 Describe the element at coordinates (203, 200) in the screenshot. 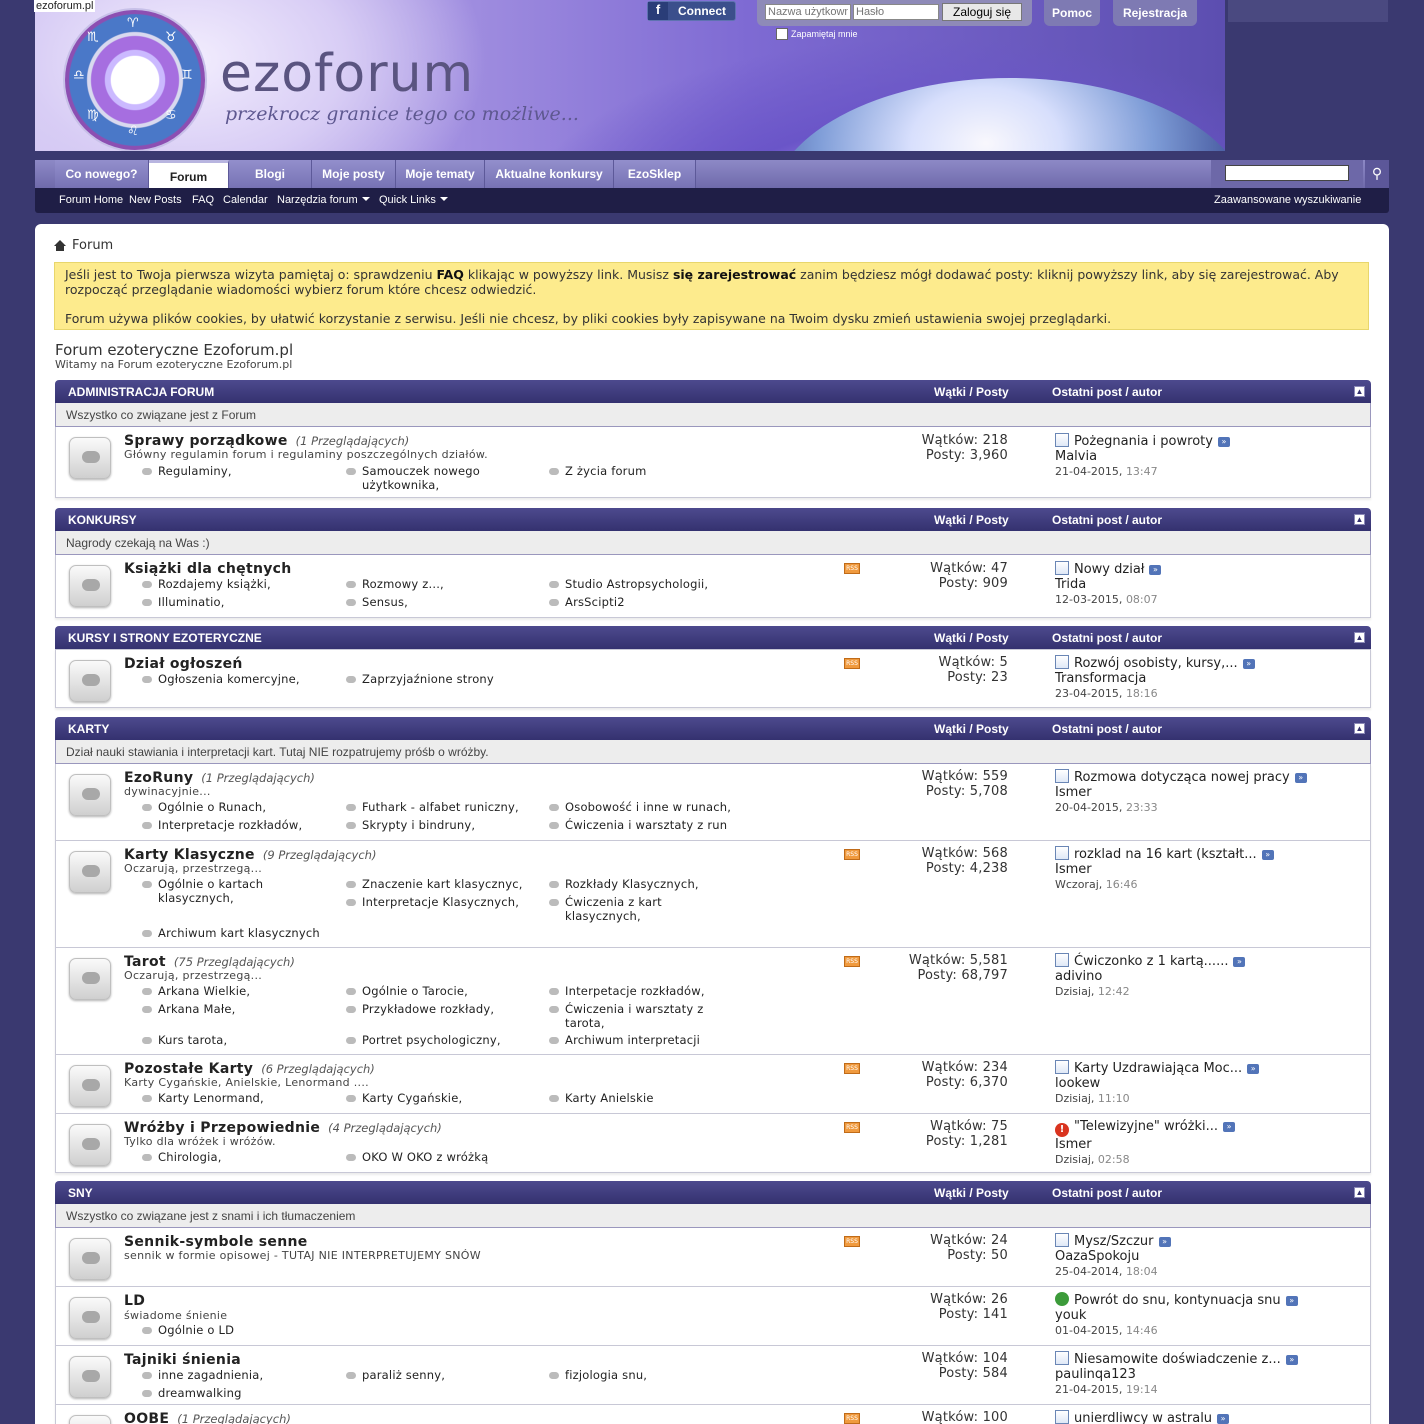

I see `link-faq: FAQ` at that location.